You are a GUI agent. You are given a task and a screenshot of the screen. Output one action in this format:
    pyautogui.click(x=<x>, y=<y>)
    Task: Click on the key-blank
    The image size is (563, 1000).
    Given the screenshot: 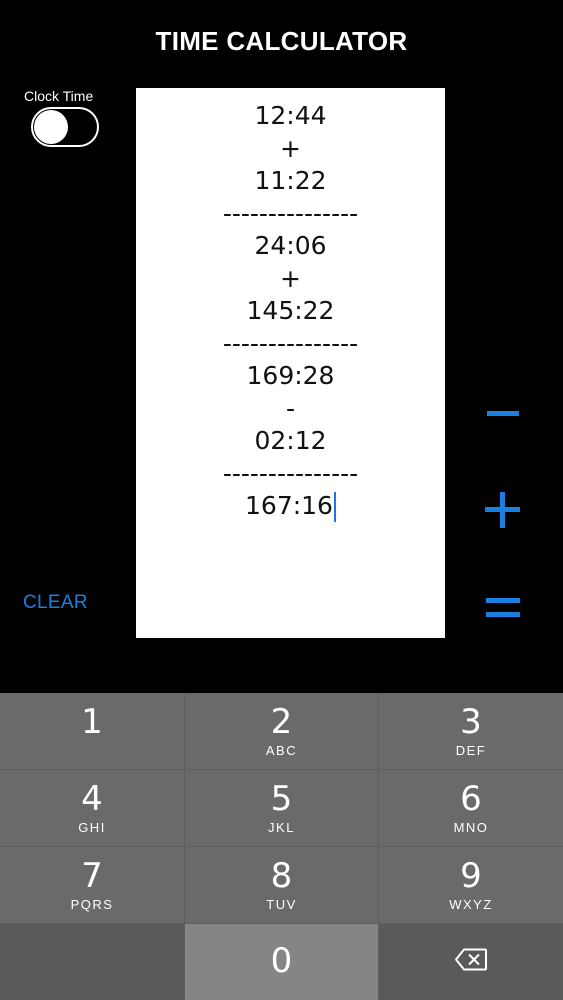 What is the action you would take?
    pyautogui.click(x=92, y=962)
    